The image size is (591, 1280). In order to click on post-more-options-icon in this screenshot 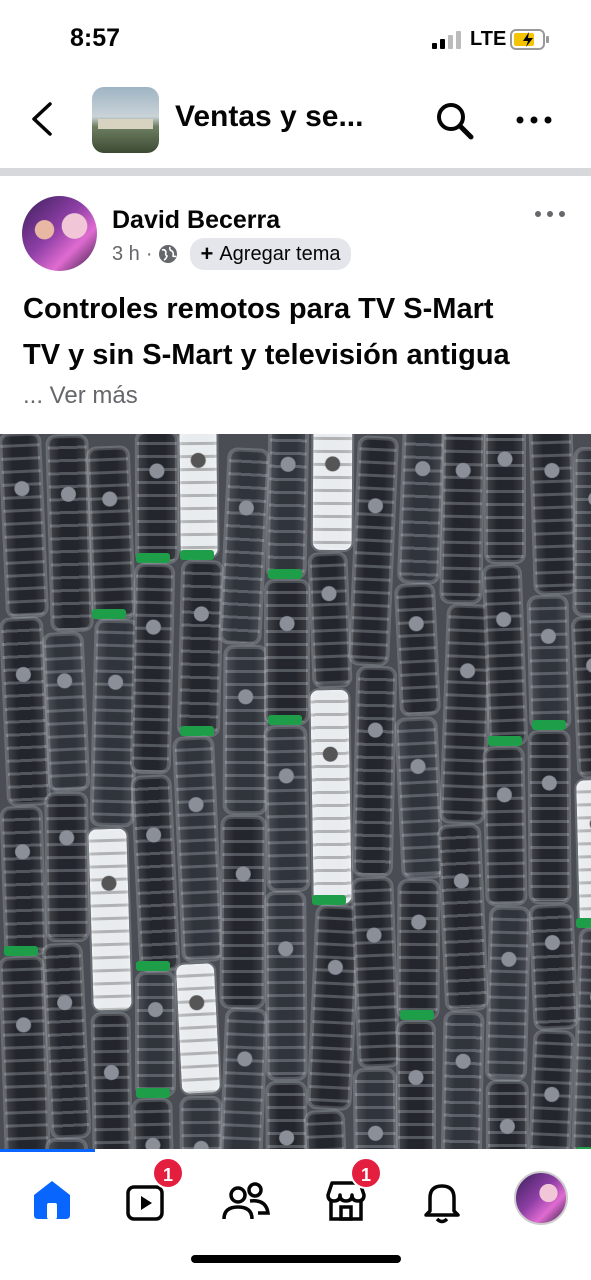, I will do `click(550, 214)`.